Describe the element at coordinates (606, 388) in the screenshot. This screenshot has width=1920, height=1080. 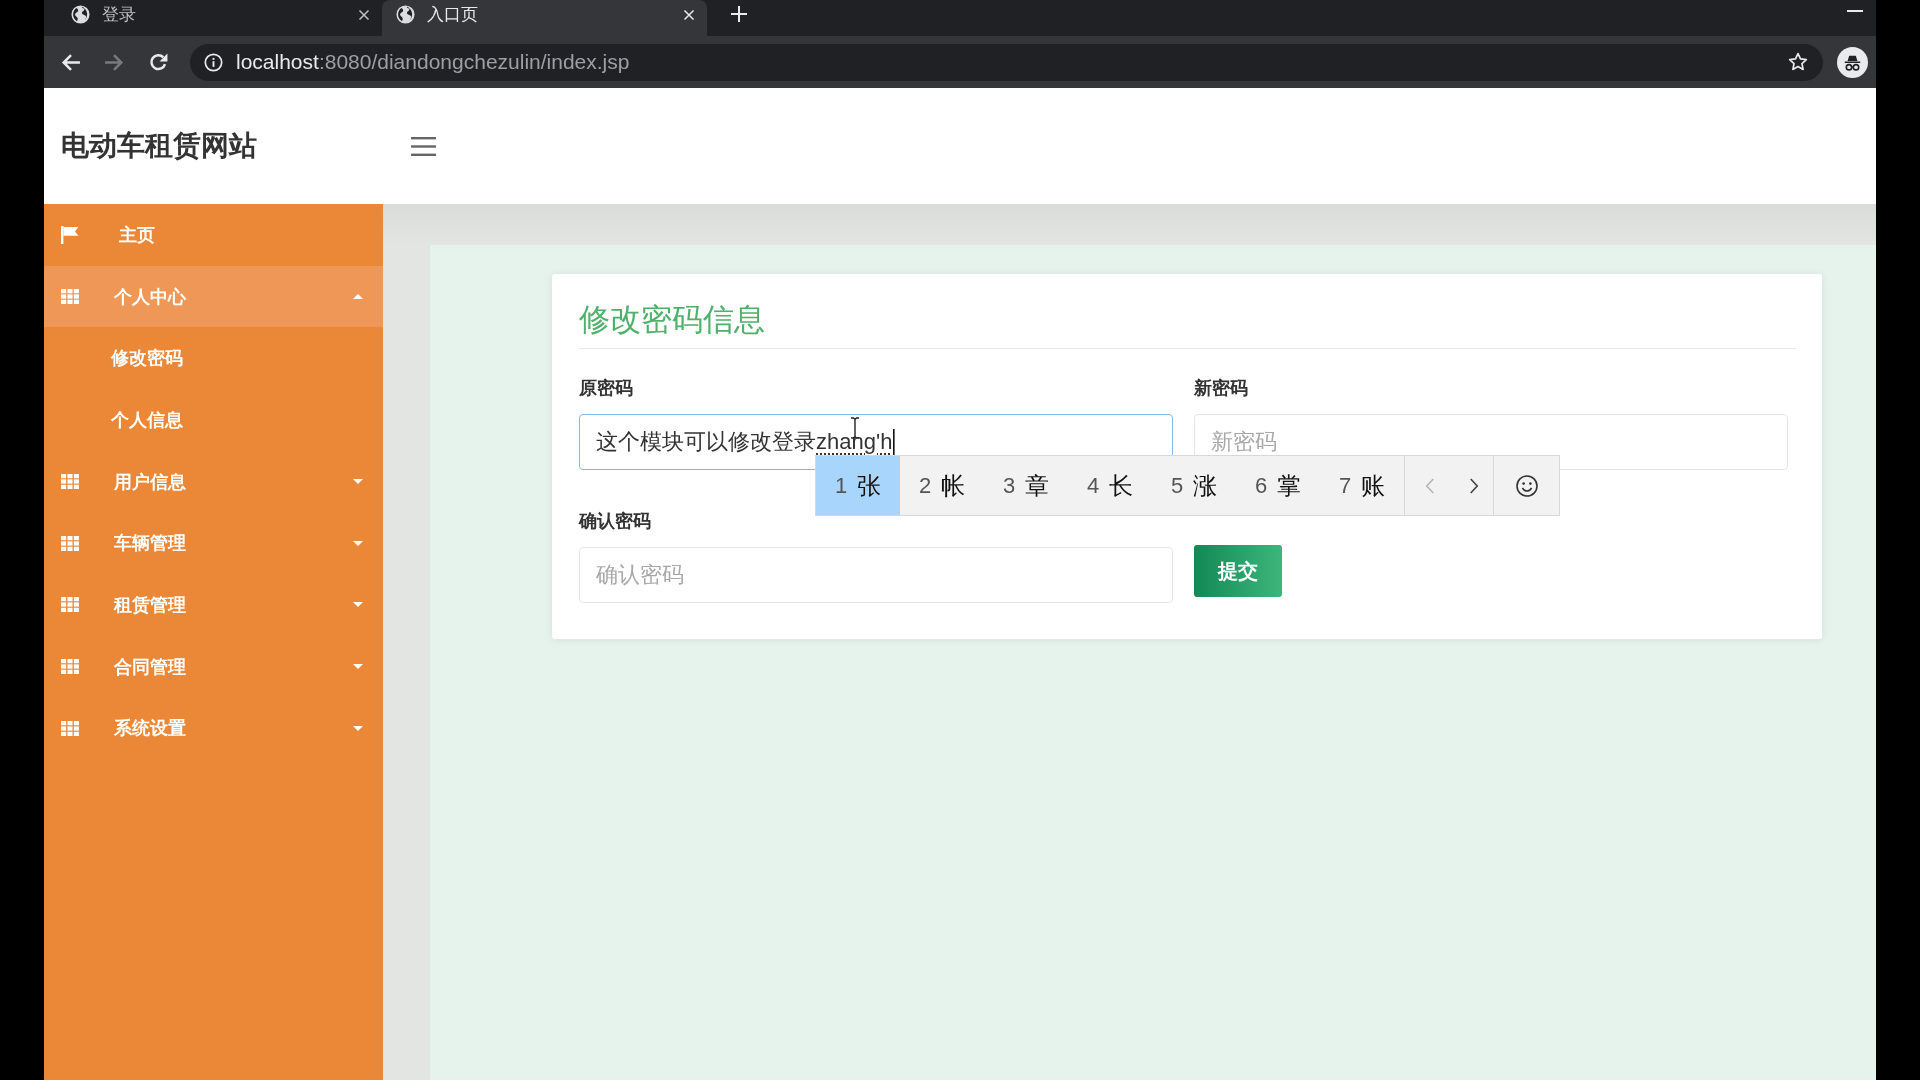
I see `field-label: 原密码` at that location.